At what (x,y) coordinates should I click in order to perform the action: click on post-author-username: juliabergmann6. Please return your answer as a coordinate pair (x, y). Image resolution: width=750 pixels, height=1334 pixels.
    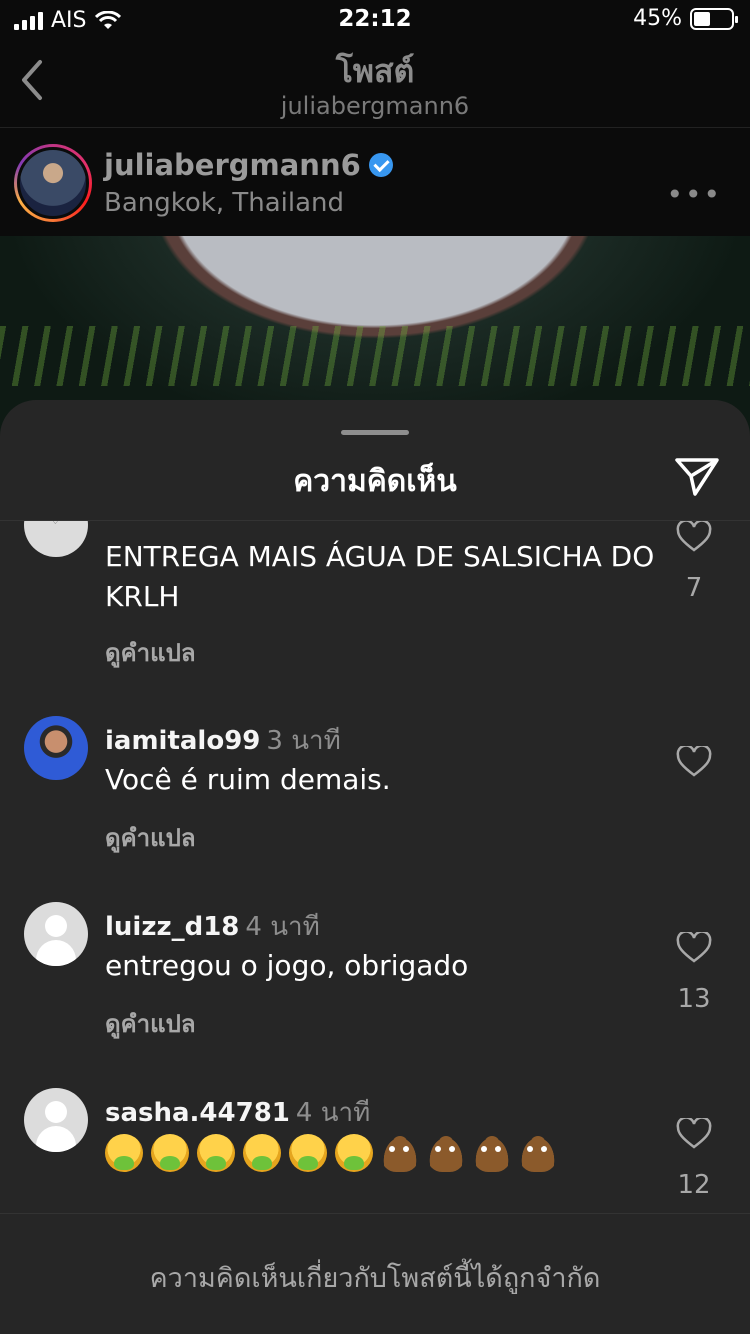
    Looking at the image, I should click on (232, 165).